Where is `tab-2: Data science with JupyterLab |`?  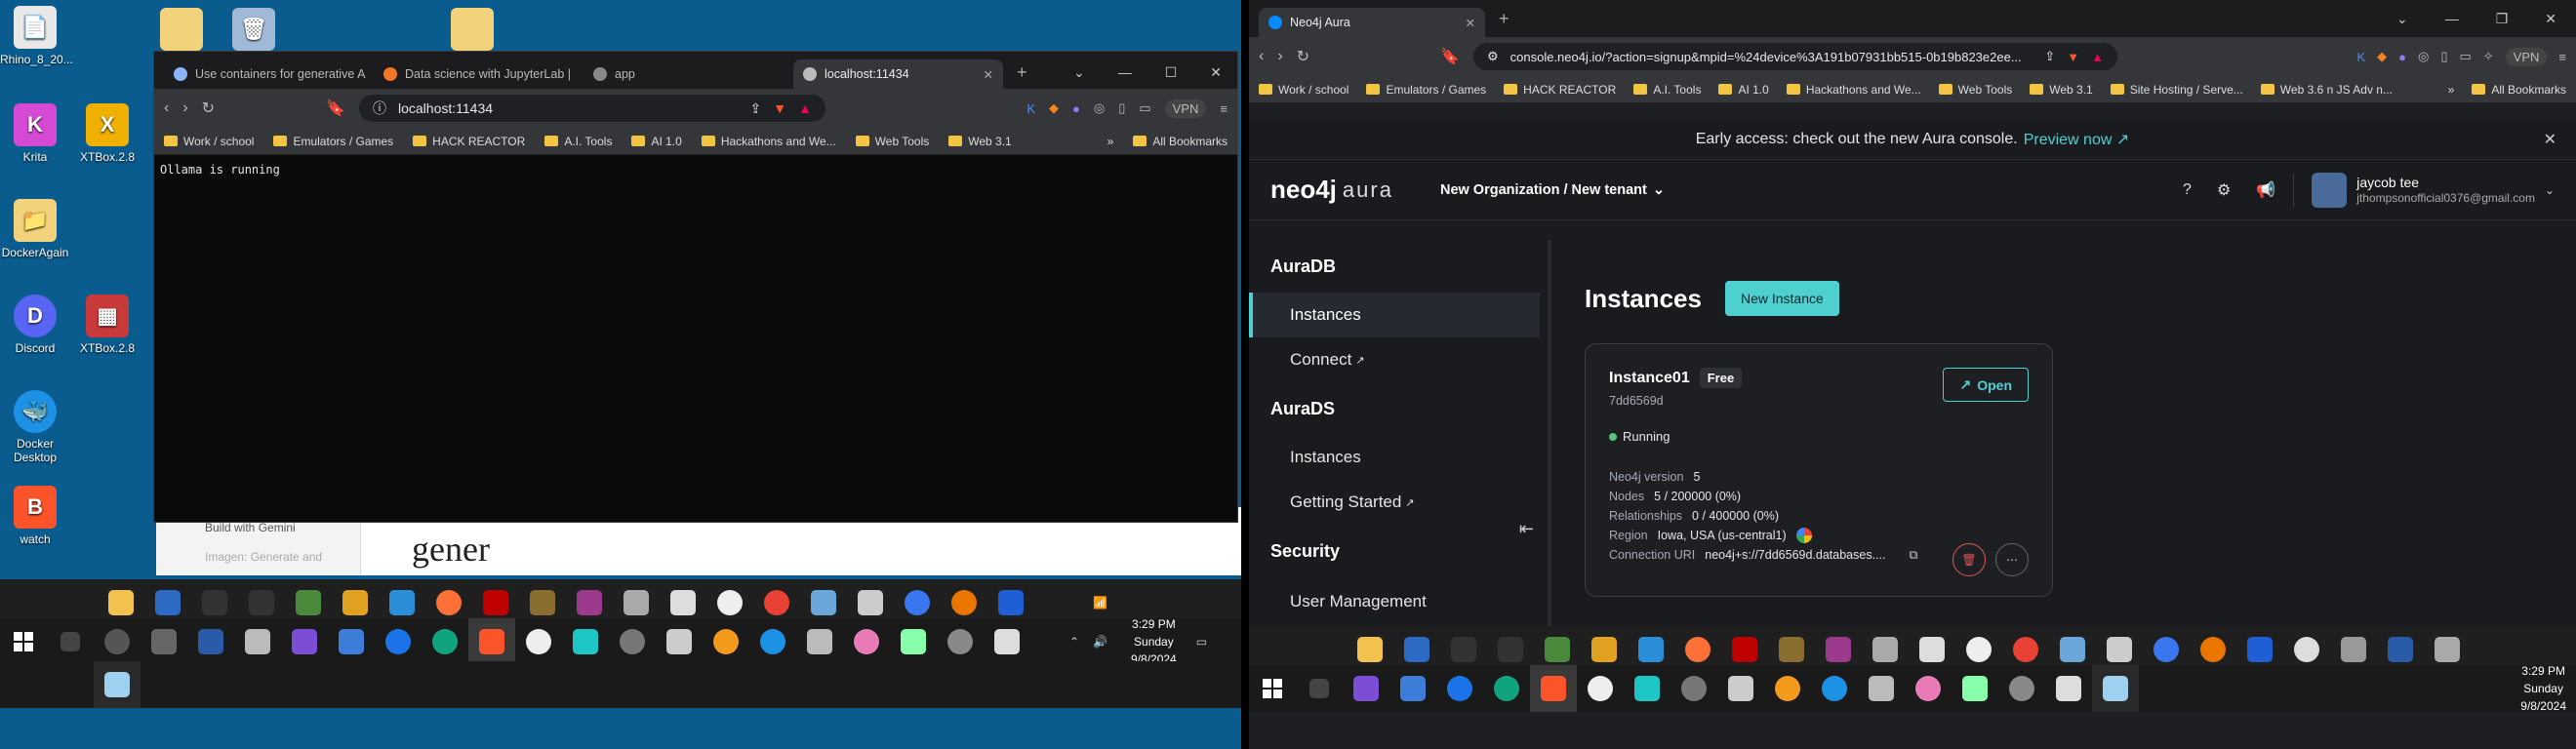
tab-2: Data science with JupyterLab | is located at coordinates (479, 74).